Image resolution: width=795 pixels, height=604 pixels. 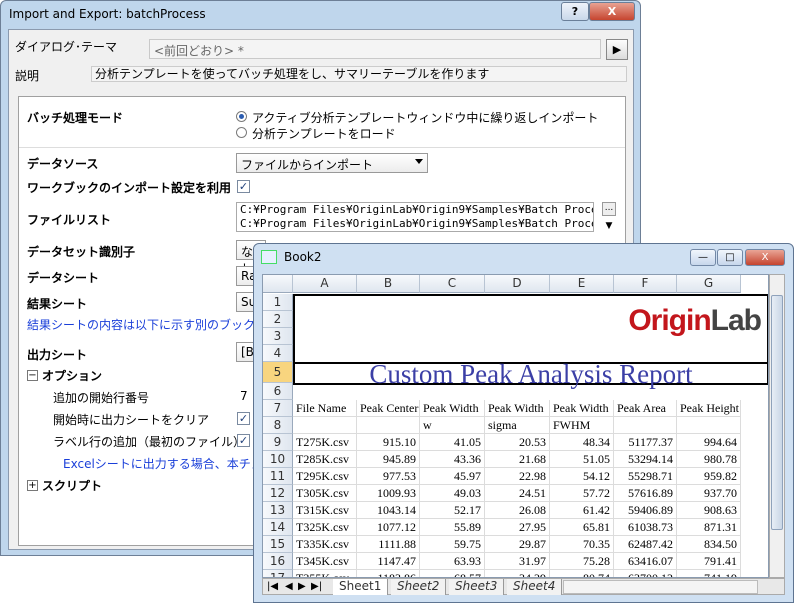 I want to click on sheet-tab: Sheet3, so click(x=477, y=587).